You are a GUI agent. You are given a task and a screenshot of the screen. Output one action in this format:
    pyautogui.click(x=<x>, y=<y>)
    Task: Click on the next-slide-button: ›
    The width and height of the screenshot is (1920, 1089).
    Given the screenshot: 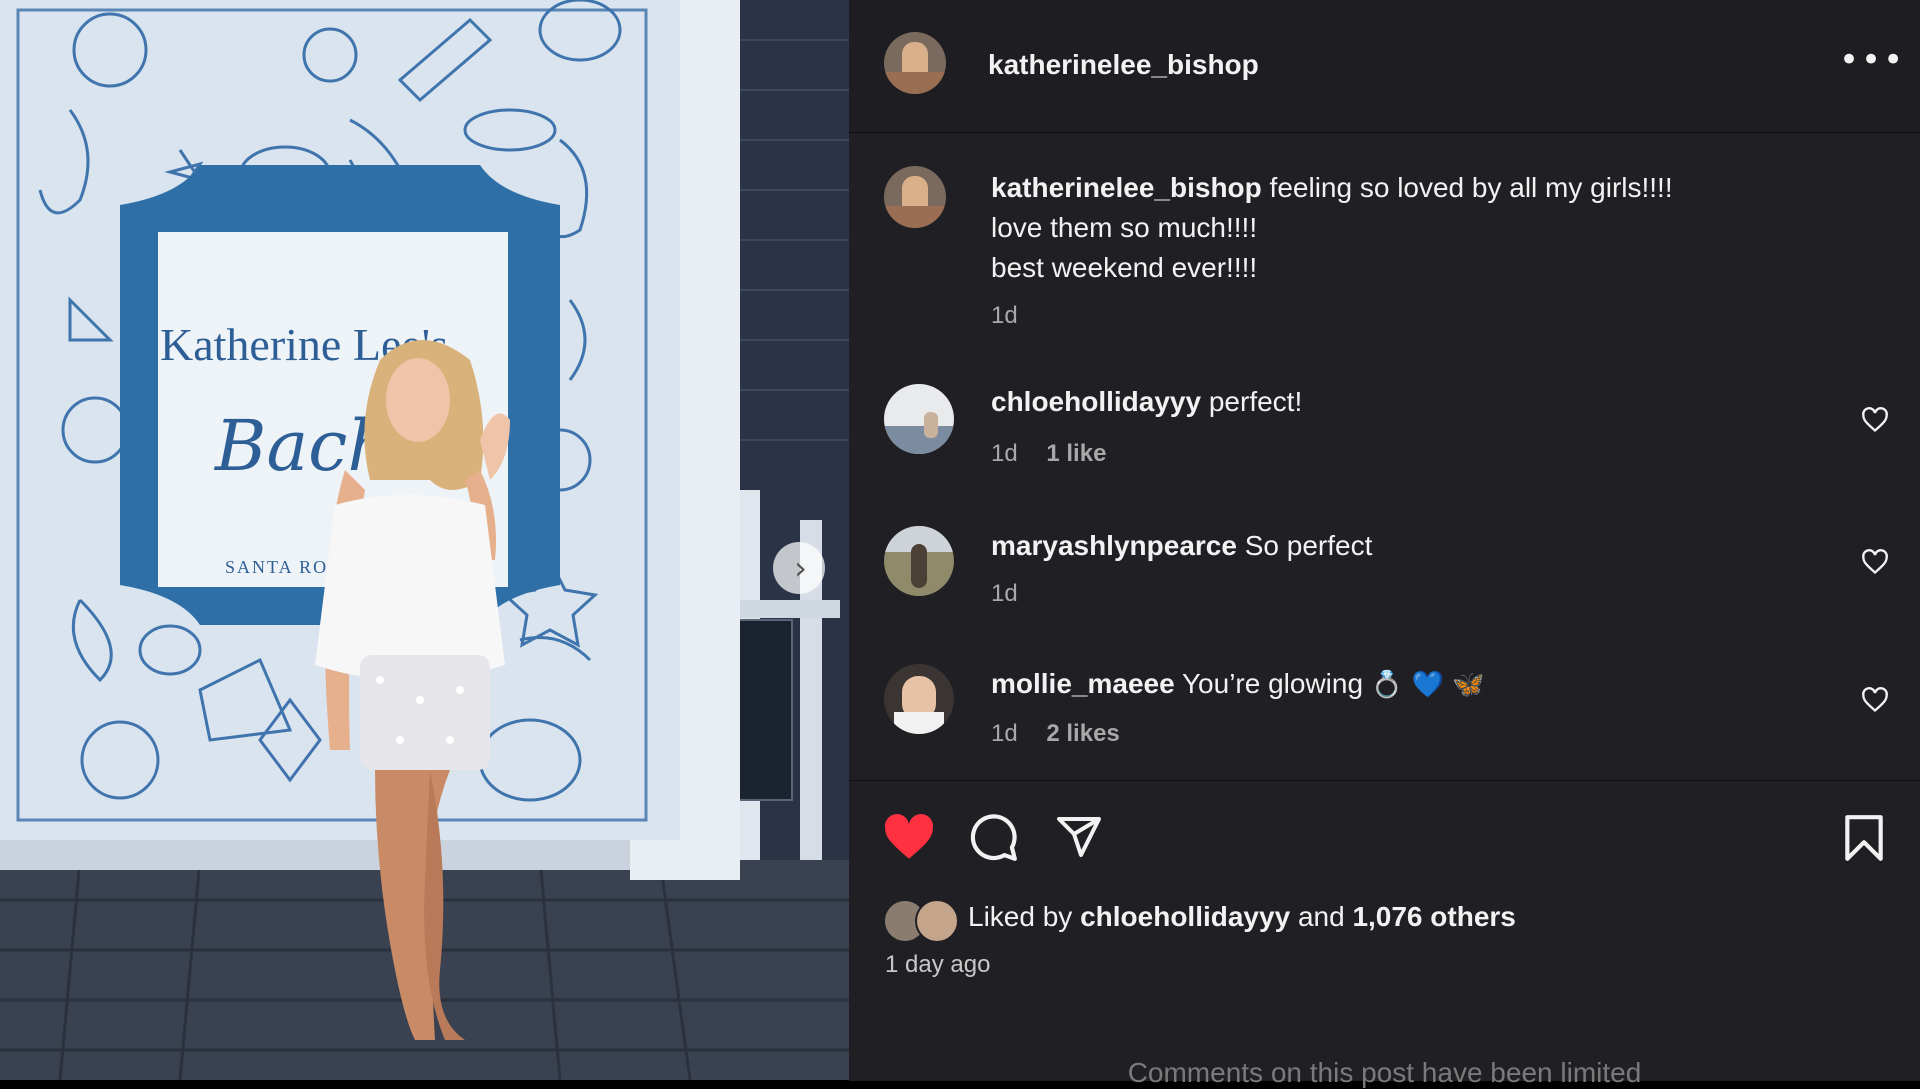 What is the action you would take?
    pyautogui.click(x=799, y=568)
    